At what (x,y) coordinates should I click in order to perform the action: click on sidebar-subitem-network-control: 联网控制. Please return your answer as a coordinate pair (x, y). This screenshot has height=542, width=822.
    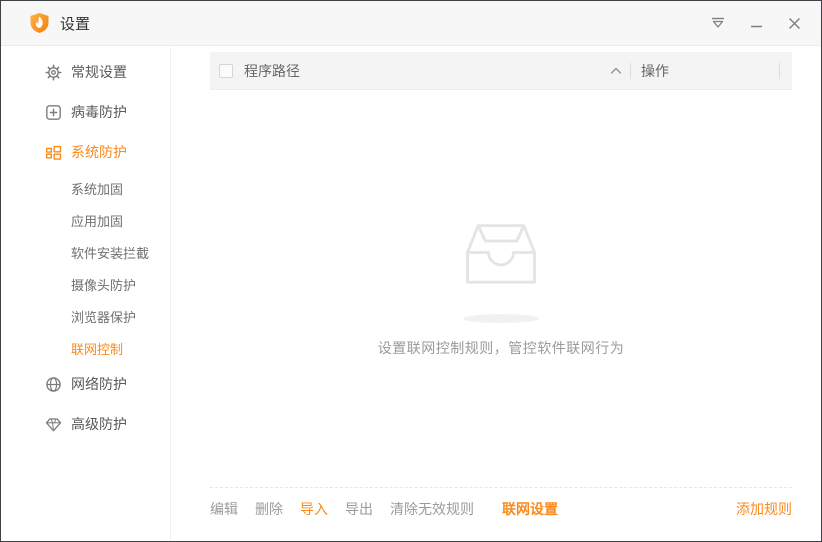
    Looking at the image, I should click on (85, 348).